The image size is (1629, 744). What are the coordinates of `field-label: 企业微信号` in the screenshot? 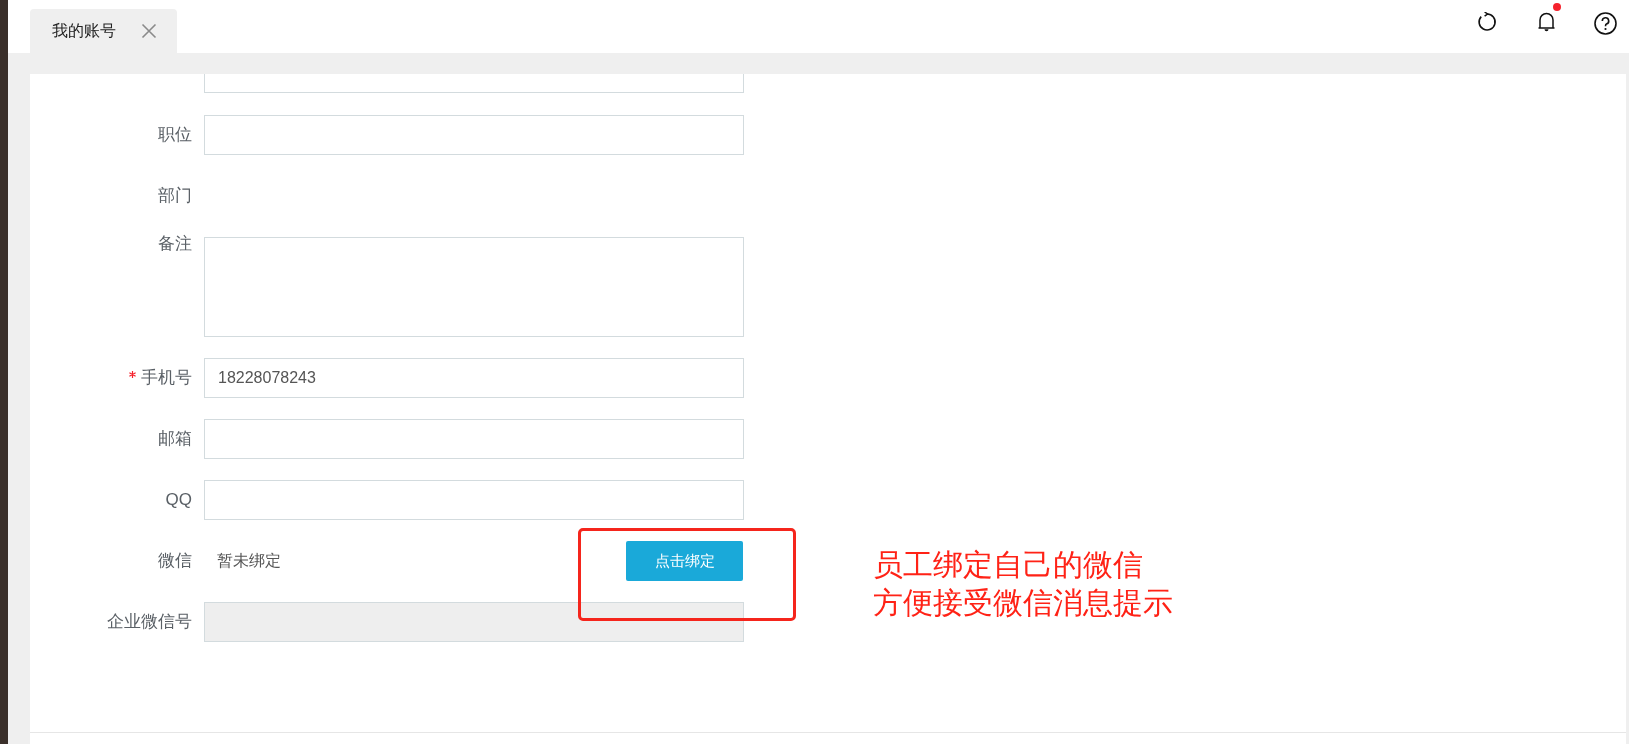 It's located at (149, 622).